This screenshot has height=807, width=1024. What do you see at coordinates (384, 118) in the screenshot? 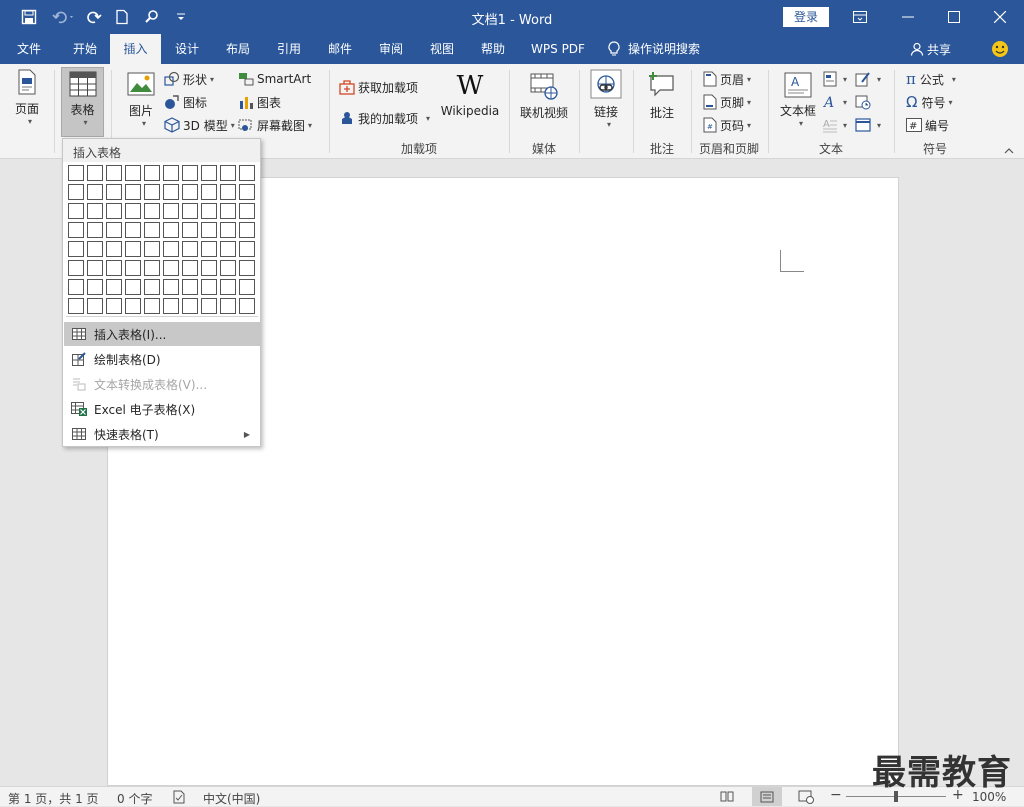
I see `my-addins-button: 我的加载项 ▾` at bounding box center [384, 118].